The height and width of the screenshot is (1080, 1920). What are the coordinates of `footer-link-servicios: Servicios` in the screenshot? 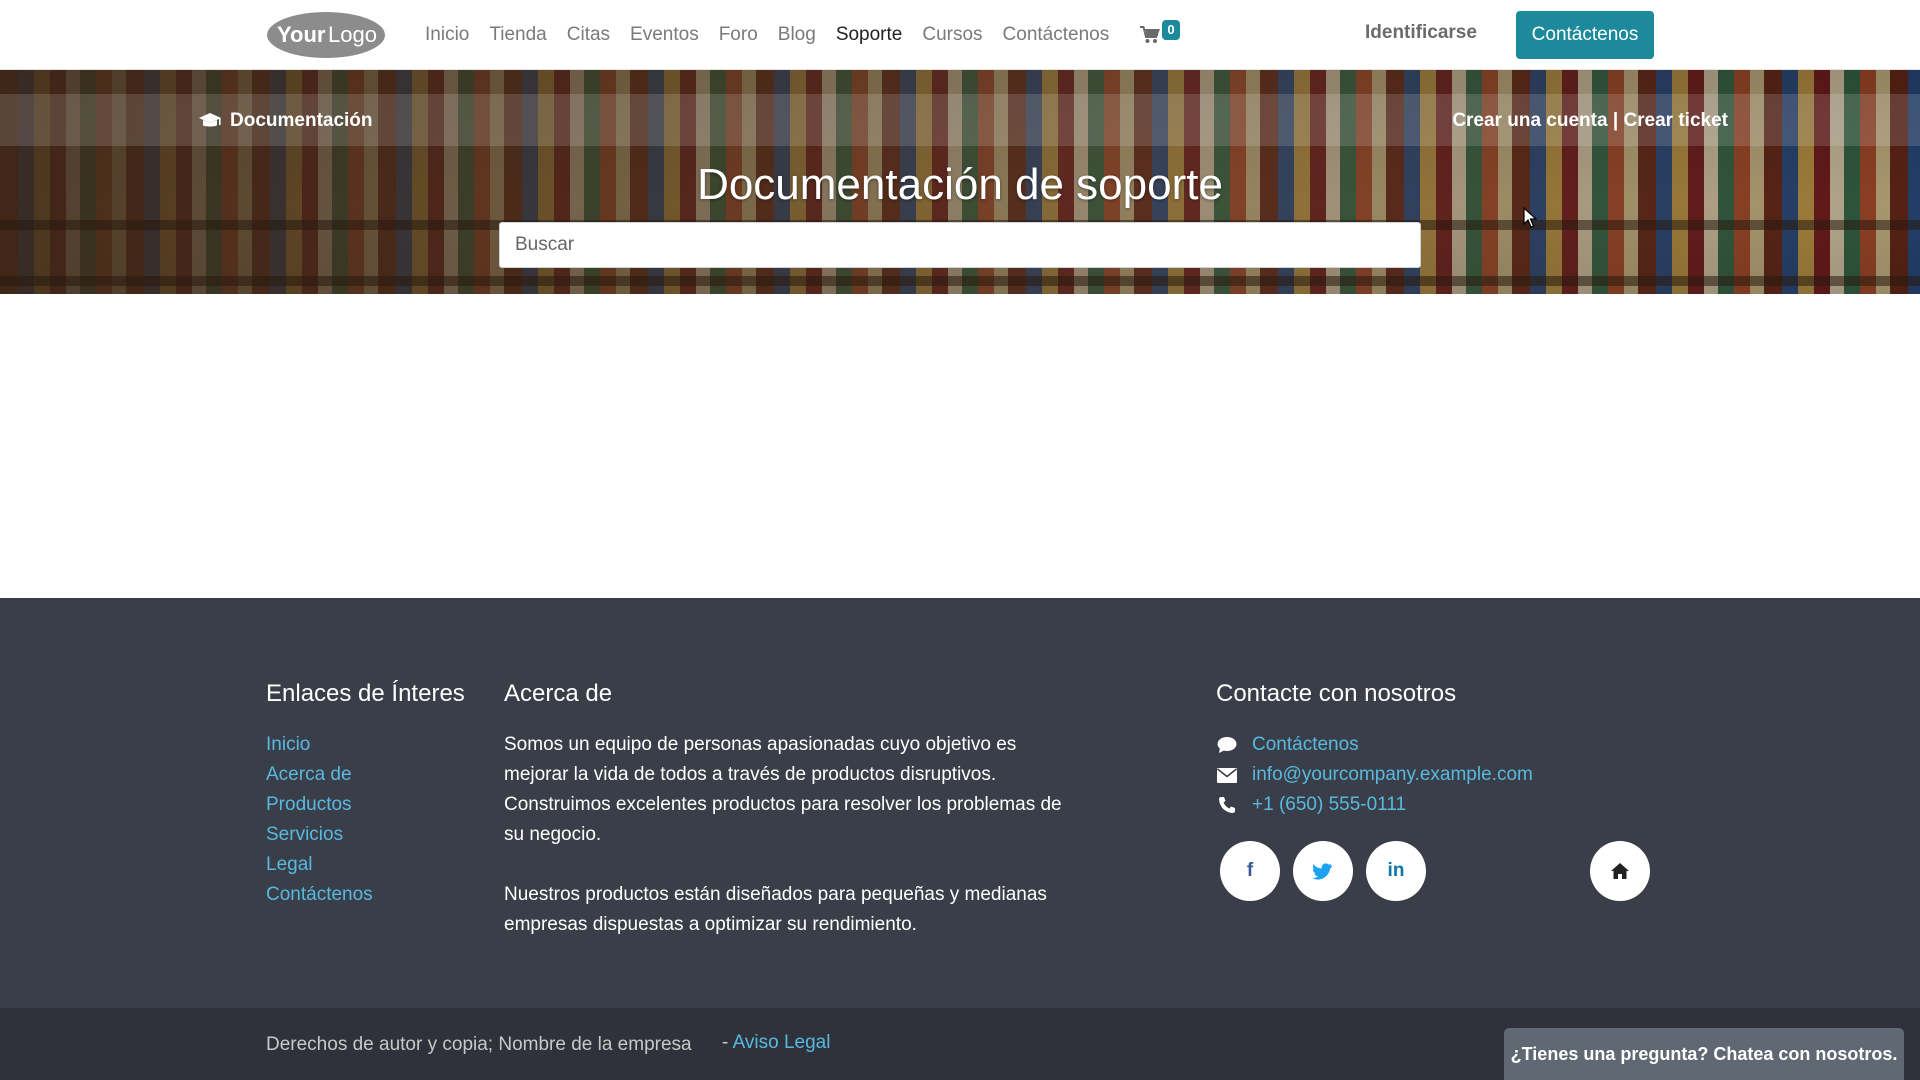 It's located at (319, 835).